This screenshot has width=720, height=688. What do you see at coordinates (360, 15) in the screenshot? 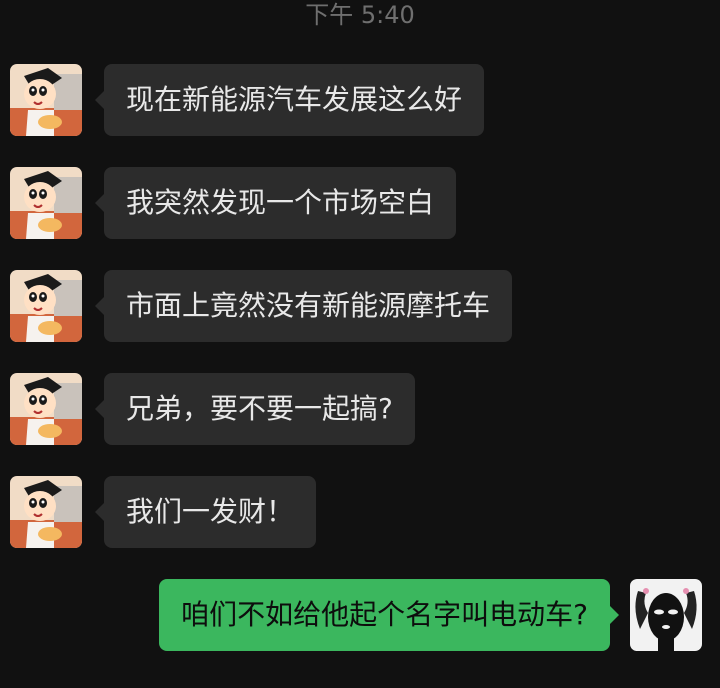
I see `message-timestamp: 下午 5:40` at bounding box center [360, 15].